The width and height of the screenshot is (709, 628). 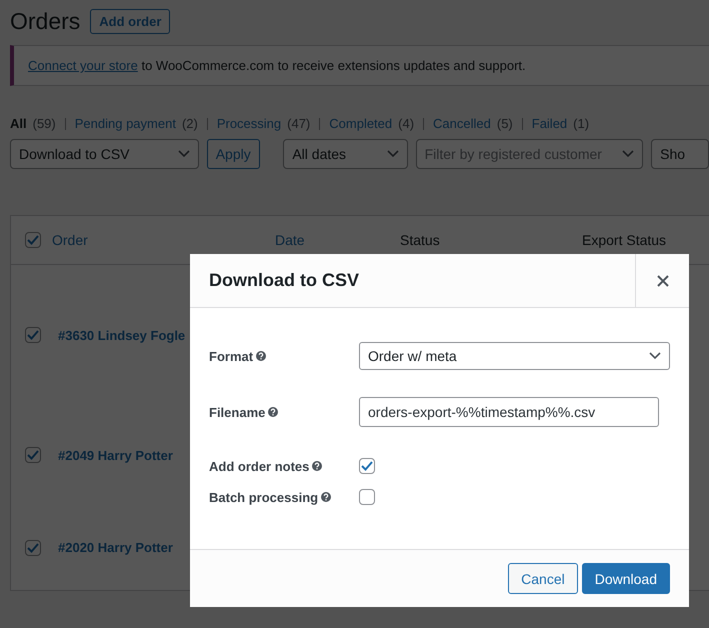 What do you see at coordinates (104, 154) in the screenshot?
I see `bulk-action-select: Download to CSV` at bounding box center [104, 154].